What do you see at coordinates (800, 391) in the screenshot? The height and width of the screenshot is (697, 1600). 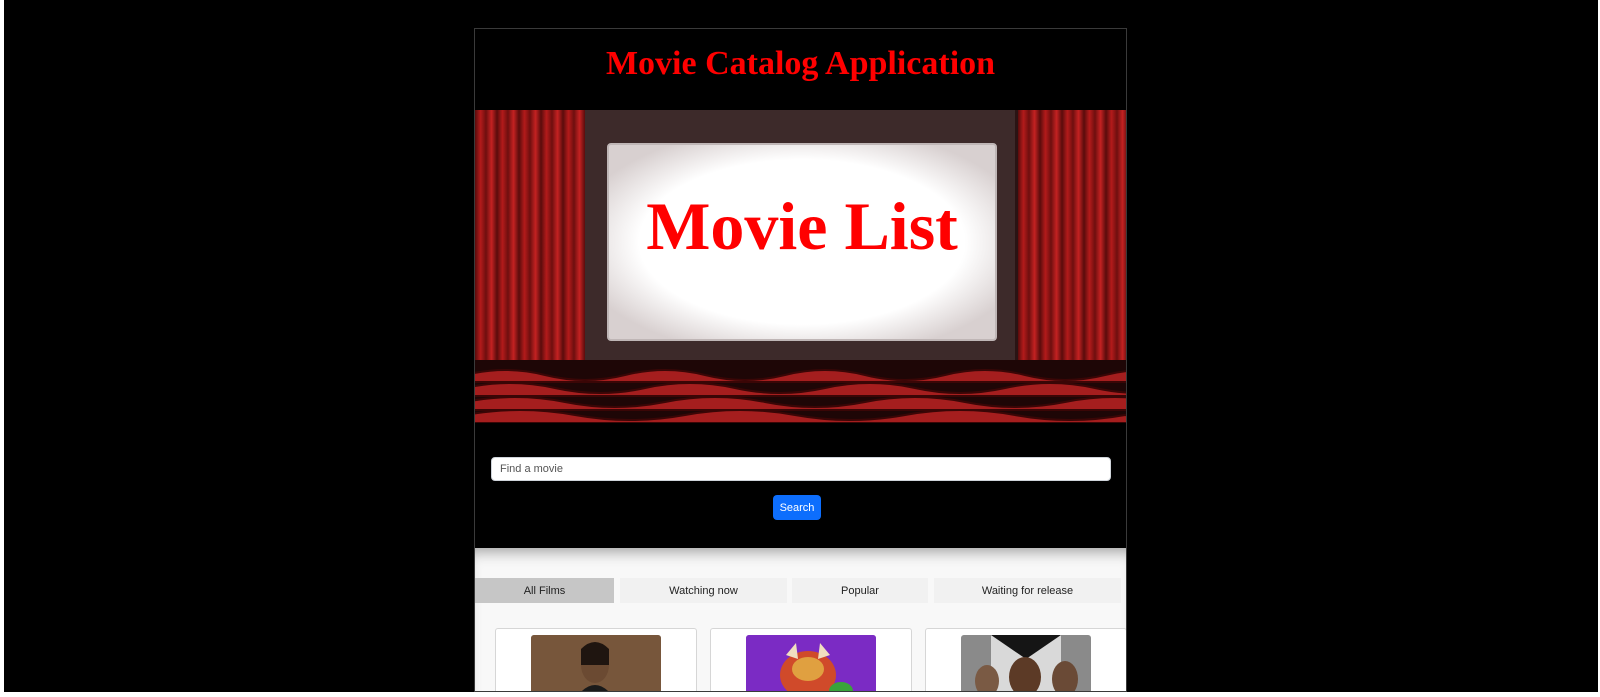 I see `theater-seats` at bounding box center [800, 391].